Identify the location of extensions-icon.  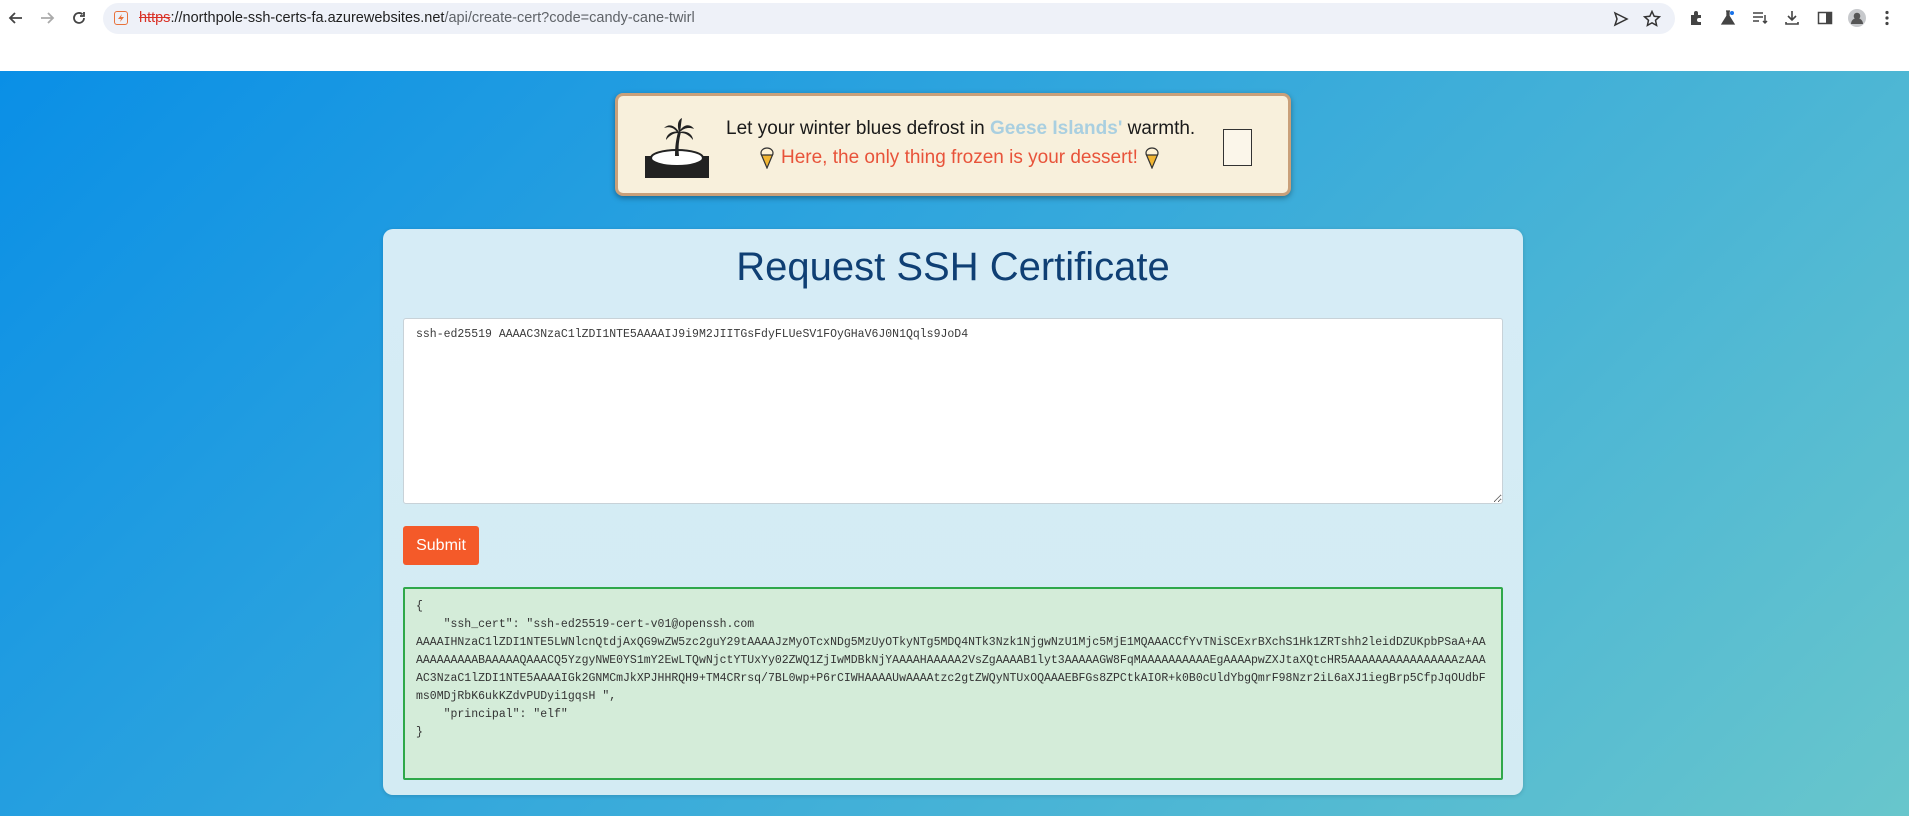
(1696, 18).